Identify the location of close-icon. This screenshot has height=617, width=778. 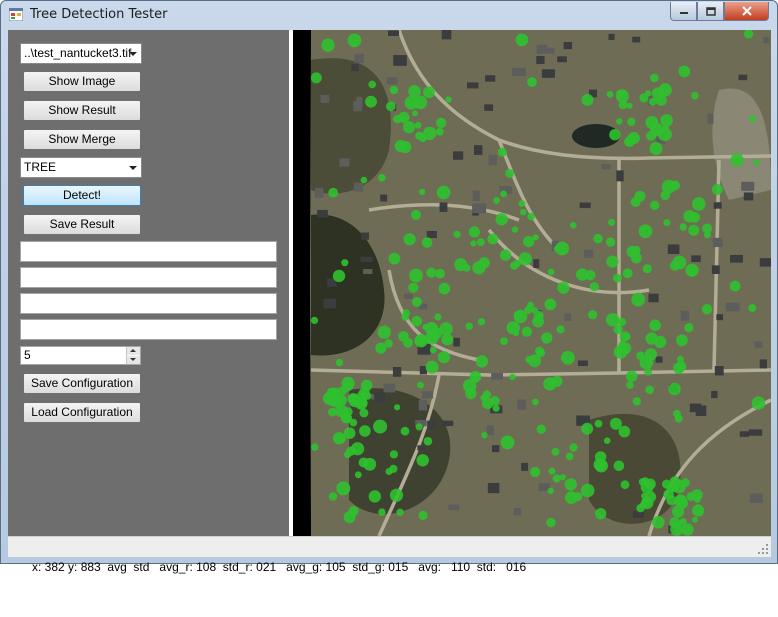
(746, 11).